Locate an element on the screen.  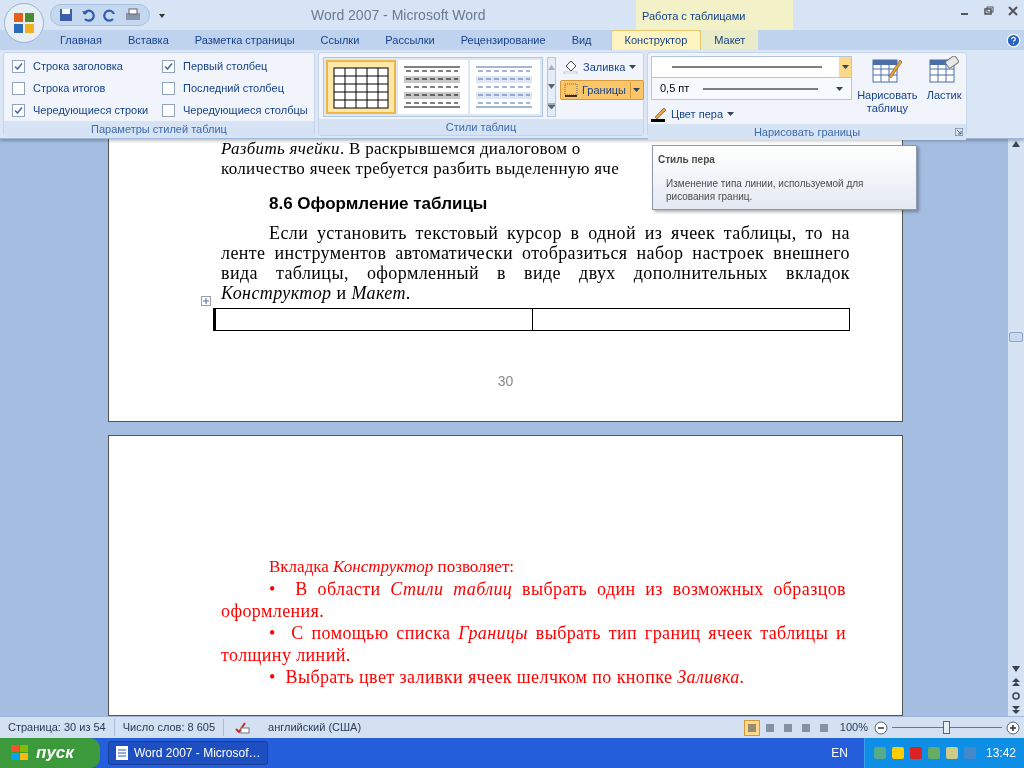
body-text: Вкладка Конструктор позволяет: is located at coordinates (392, 567).